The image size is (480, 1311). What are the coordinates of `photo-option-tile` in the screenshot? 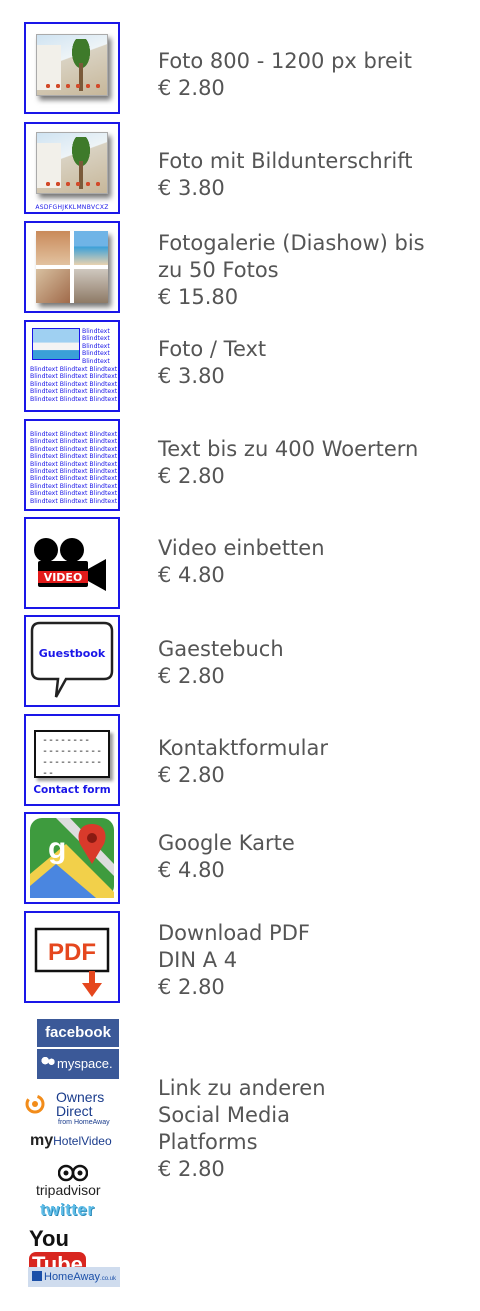 It's located at (72, 68).